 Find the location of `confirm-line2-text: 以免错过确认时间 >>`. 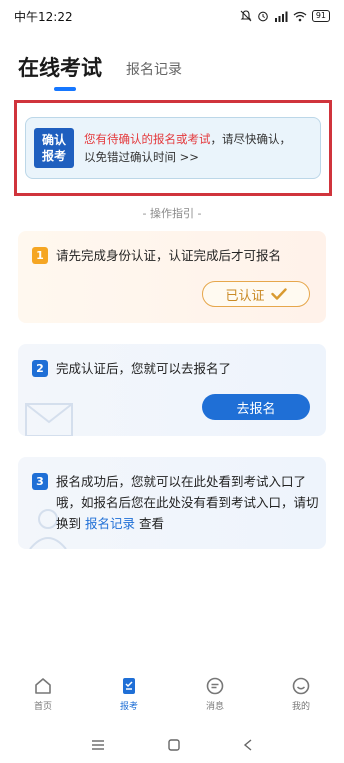

confirm-line2-text: 以免错过确认时间 >> is located at coordinates (141, 157).